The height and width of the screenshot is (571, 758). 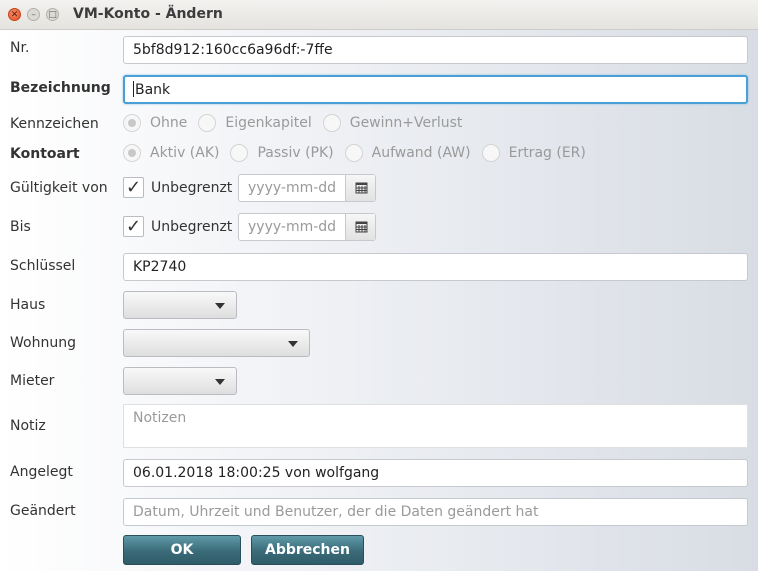 I want to click on gueltigkeit-unbegrenzt-label: Unbegrenzt, so click(x=192, y=188).